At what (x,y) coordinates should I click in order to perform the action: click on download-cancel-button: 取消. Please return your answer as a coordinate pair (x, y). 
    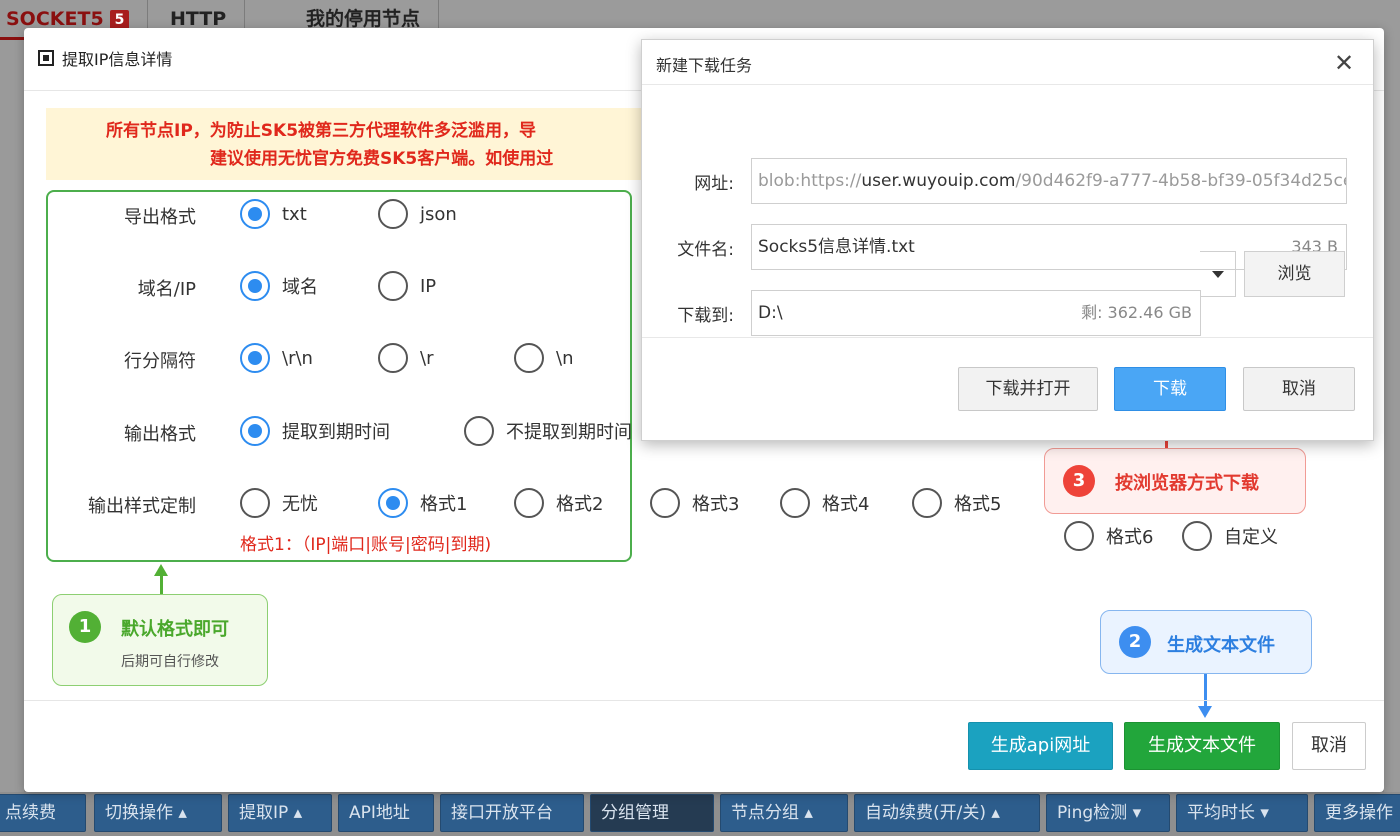
    Looking at the image, I should click on (1299, 389).